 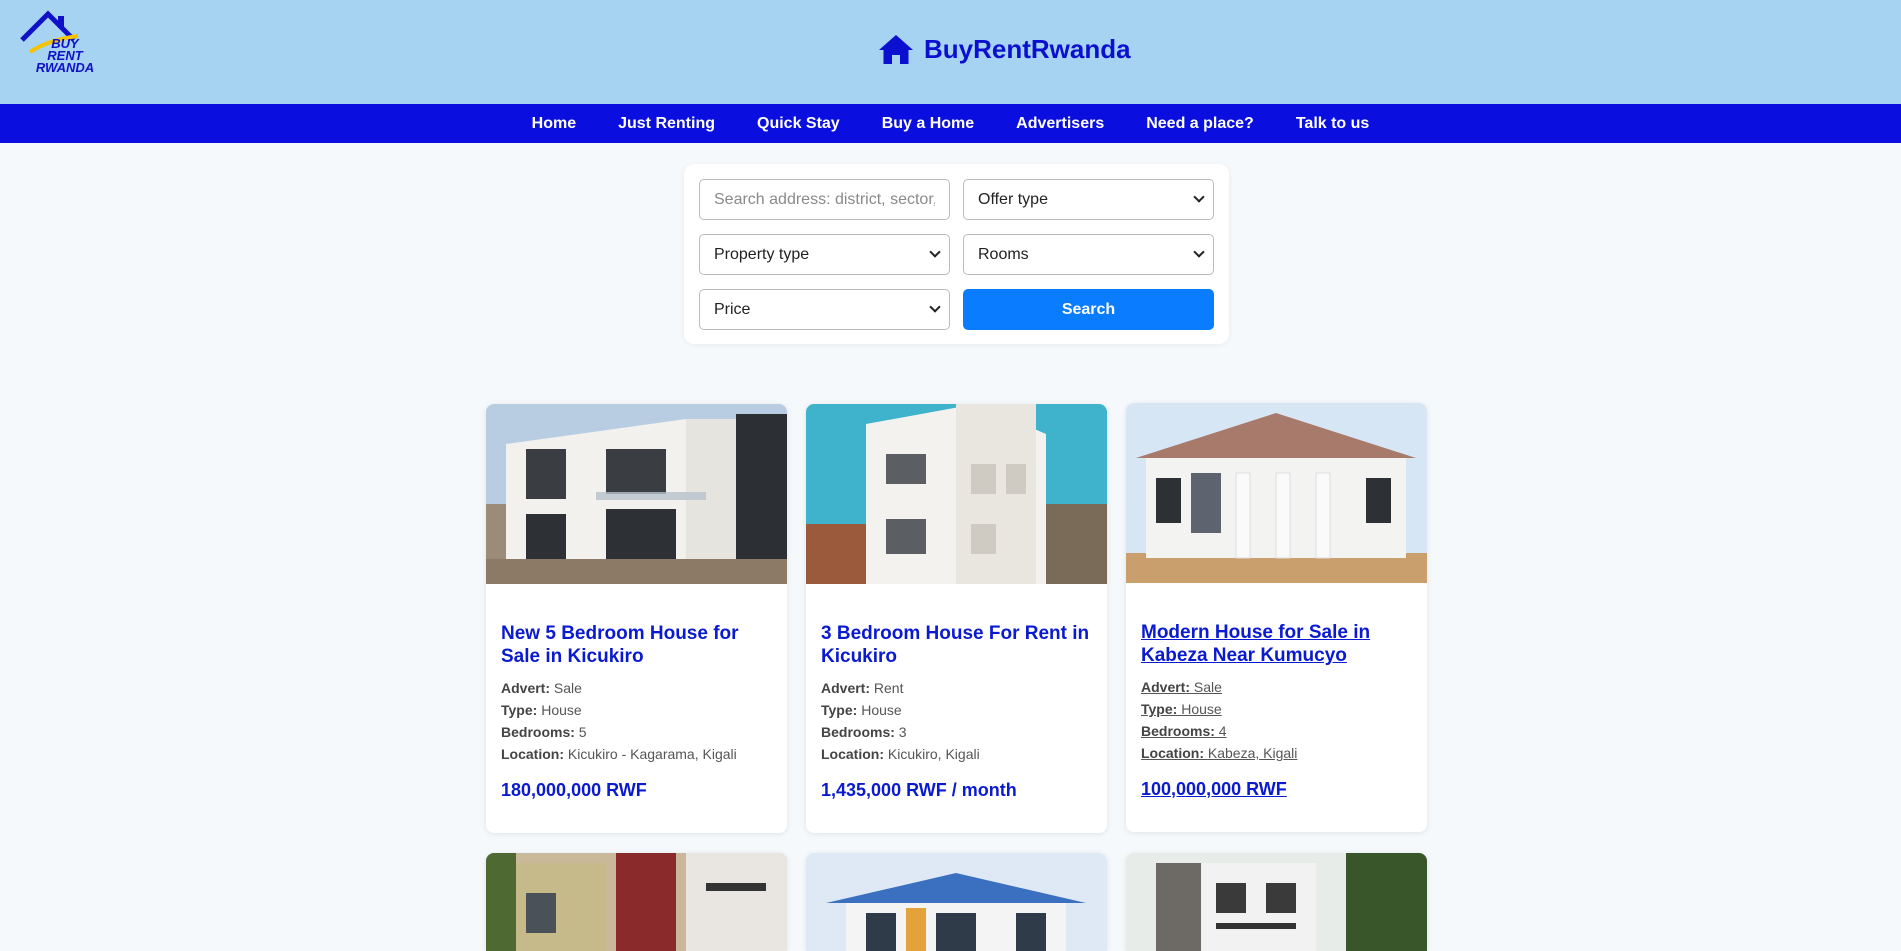 I want to click on nav-item-buy-a-home: Buy a Home, so click(x=928, y=124).